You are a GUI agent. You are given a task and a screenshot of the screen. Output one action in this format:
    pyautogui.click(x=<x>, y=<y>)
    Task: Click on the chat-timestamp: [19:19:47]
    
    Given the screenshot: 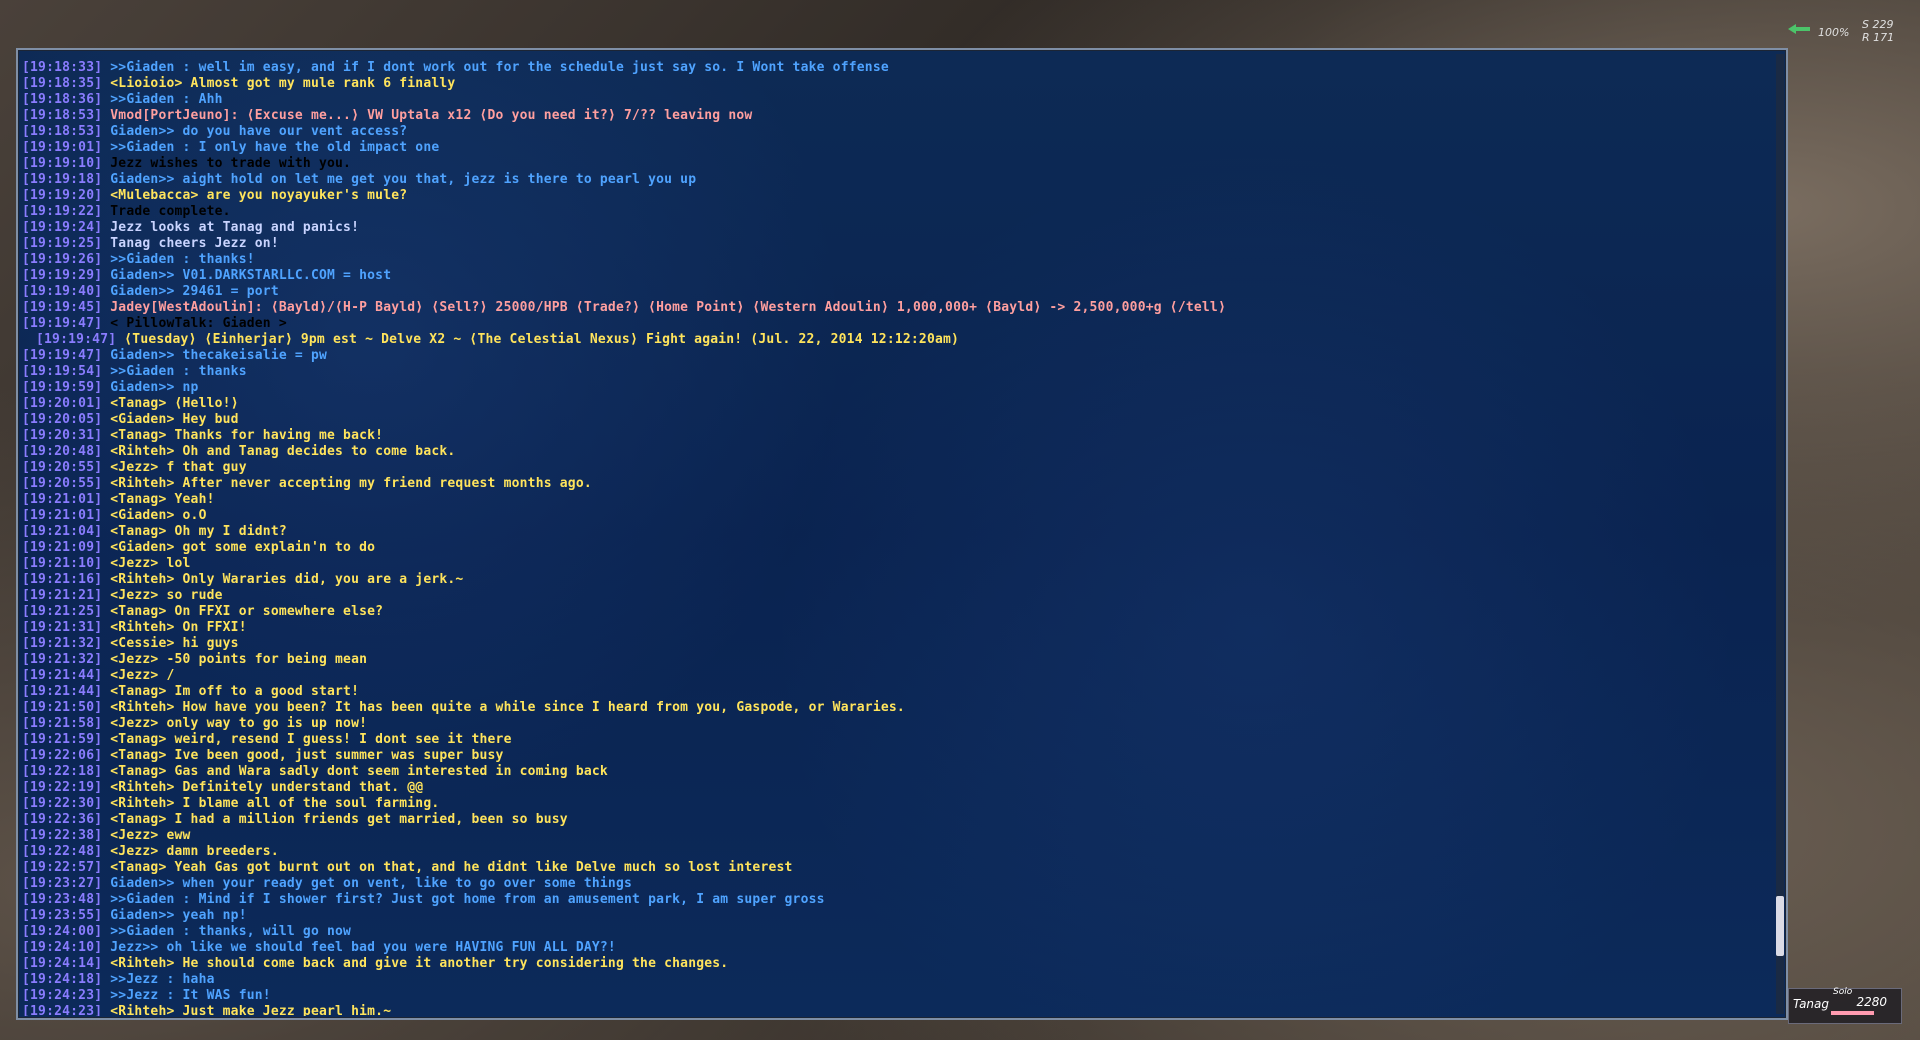 What is the action you would take?
    pyautogui.click(x=62, y=355)
    